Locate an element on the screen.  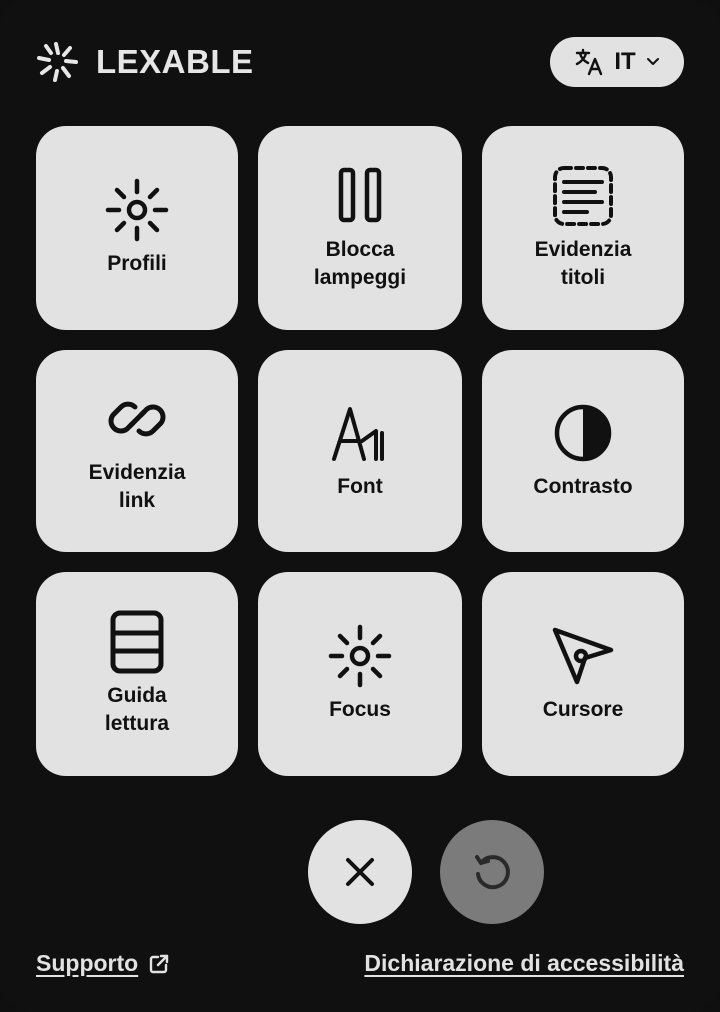
brand: LEXABLE is located at coordinates (145, 62).